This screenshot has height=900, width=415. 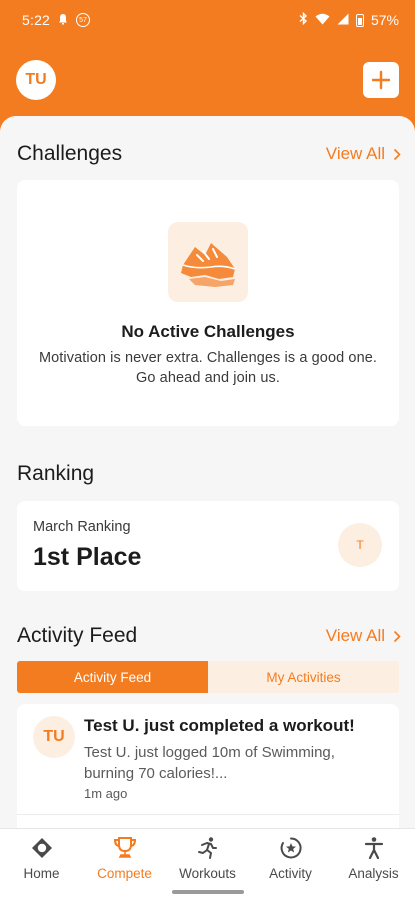 What do you see at coordinates (208, 848) in the screenshot?
I see `running-person-icon` at bounding box center [208, 848].